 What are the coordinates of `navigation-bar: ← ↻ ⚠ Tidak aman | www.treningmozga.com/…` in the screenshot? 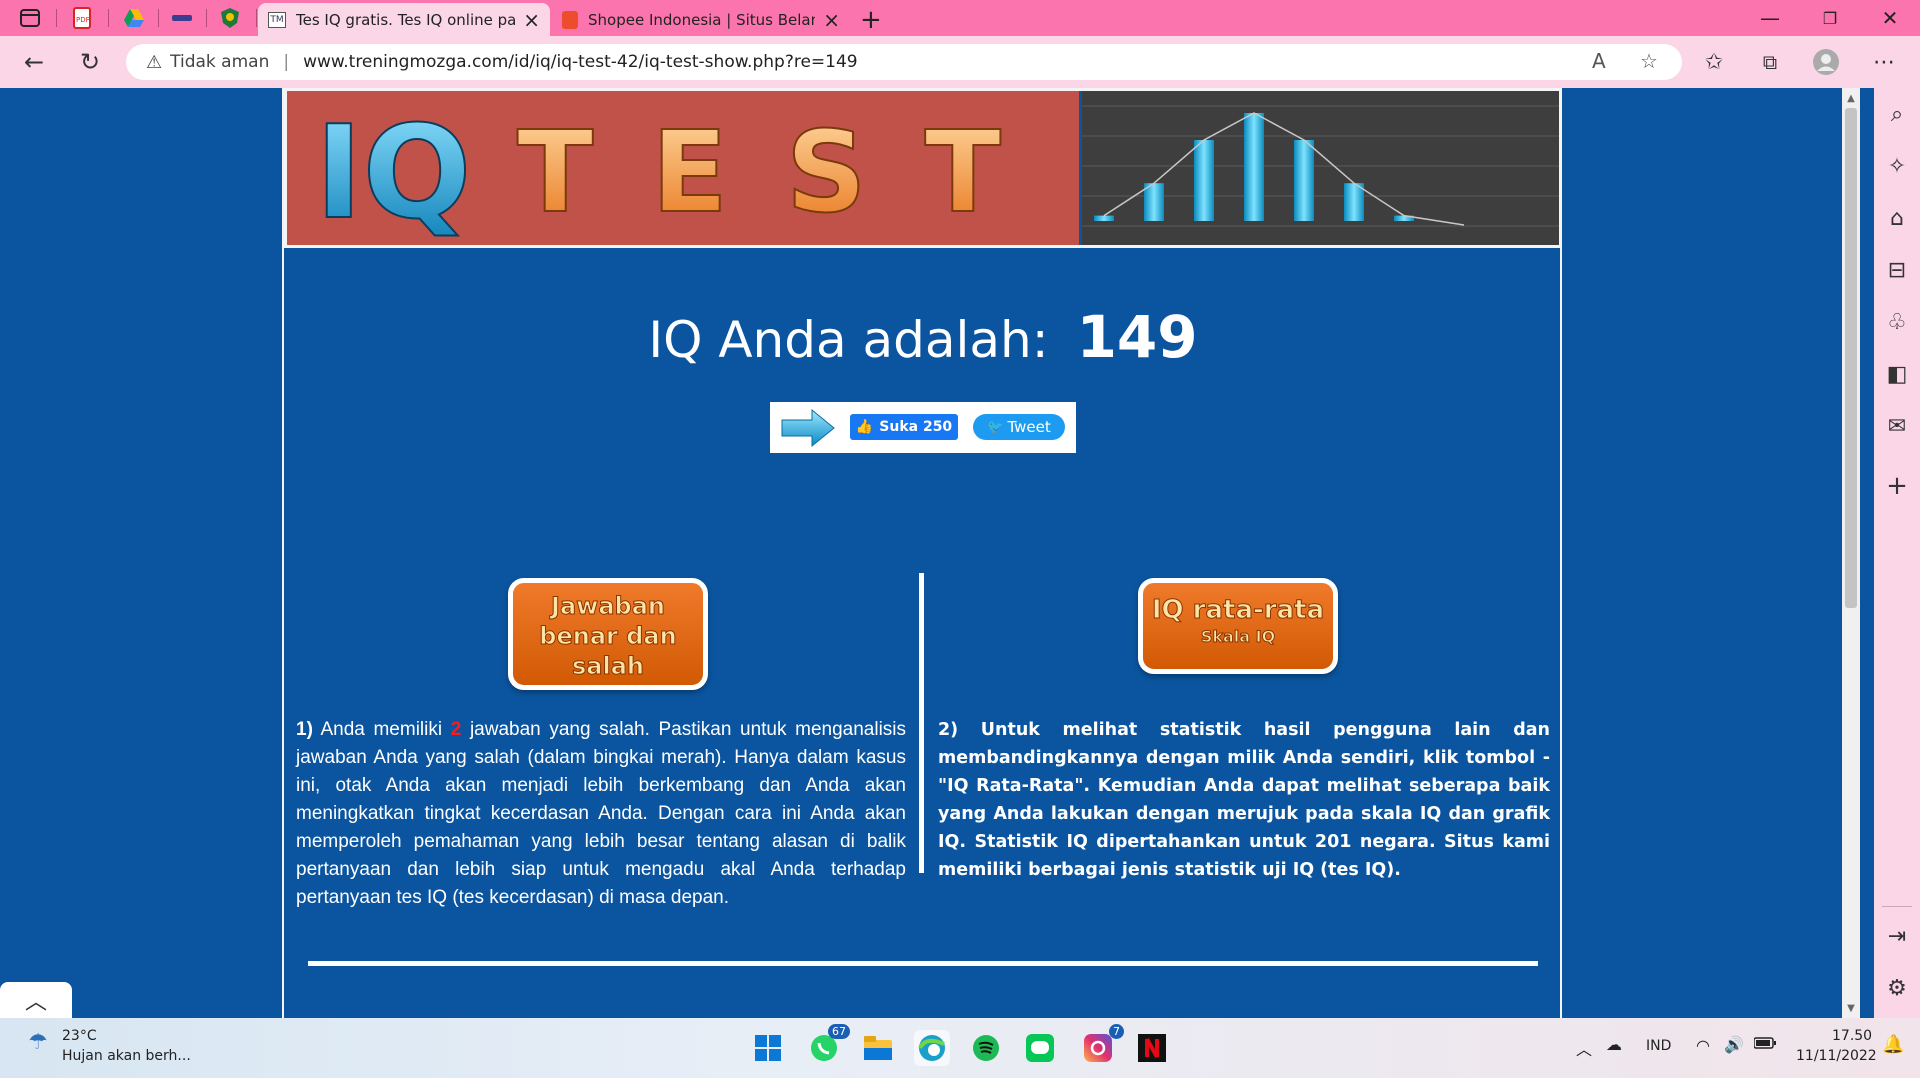 It's located at (960, 62).